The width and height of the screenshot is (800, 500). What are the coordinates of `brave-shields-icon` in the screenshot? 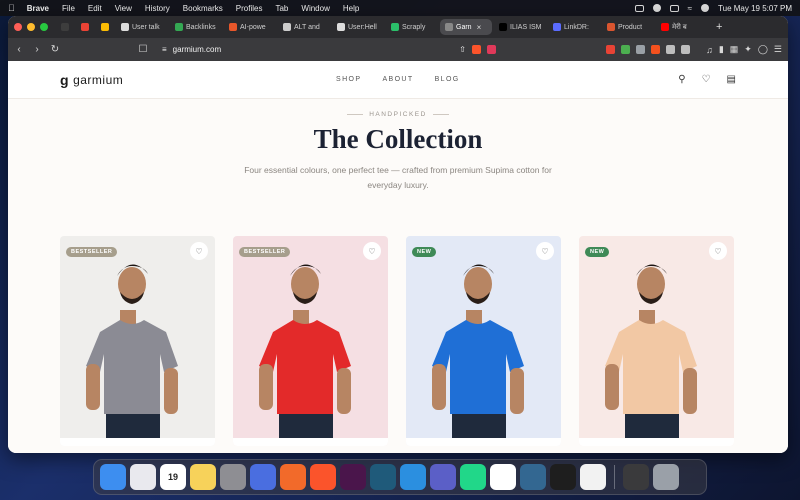 It's located at (476, 49).